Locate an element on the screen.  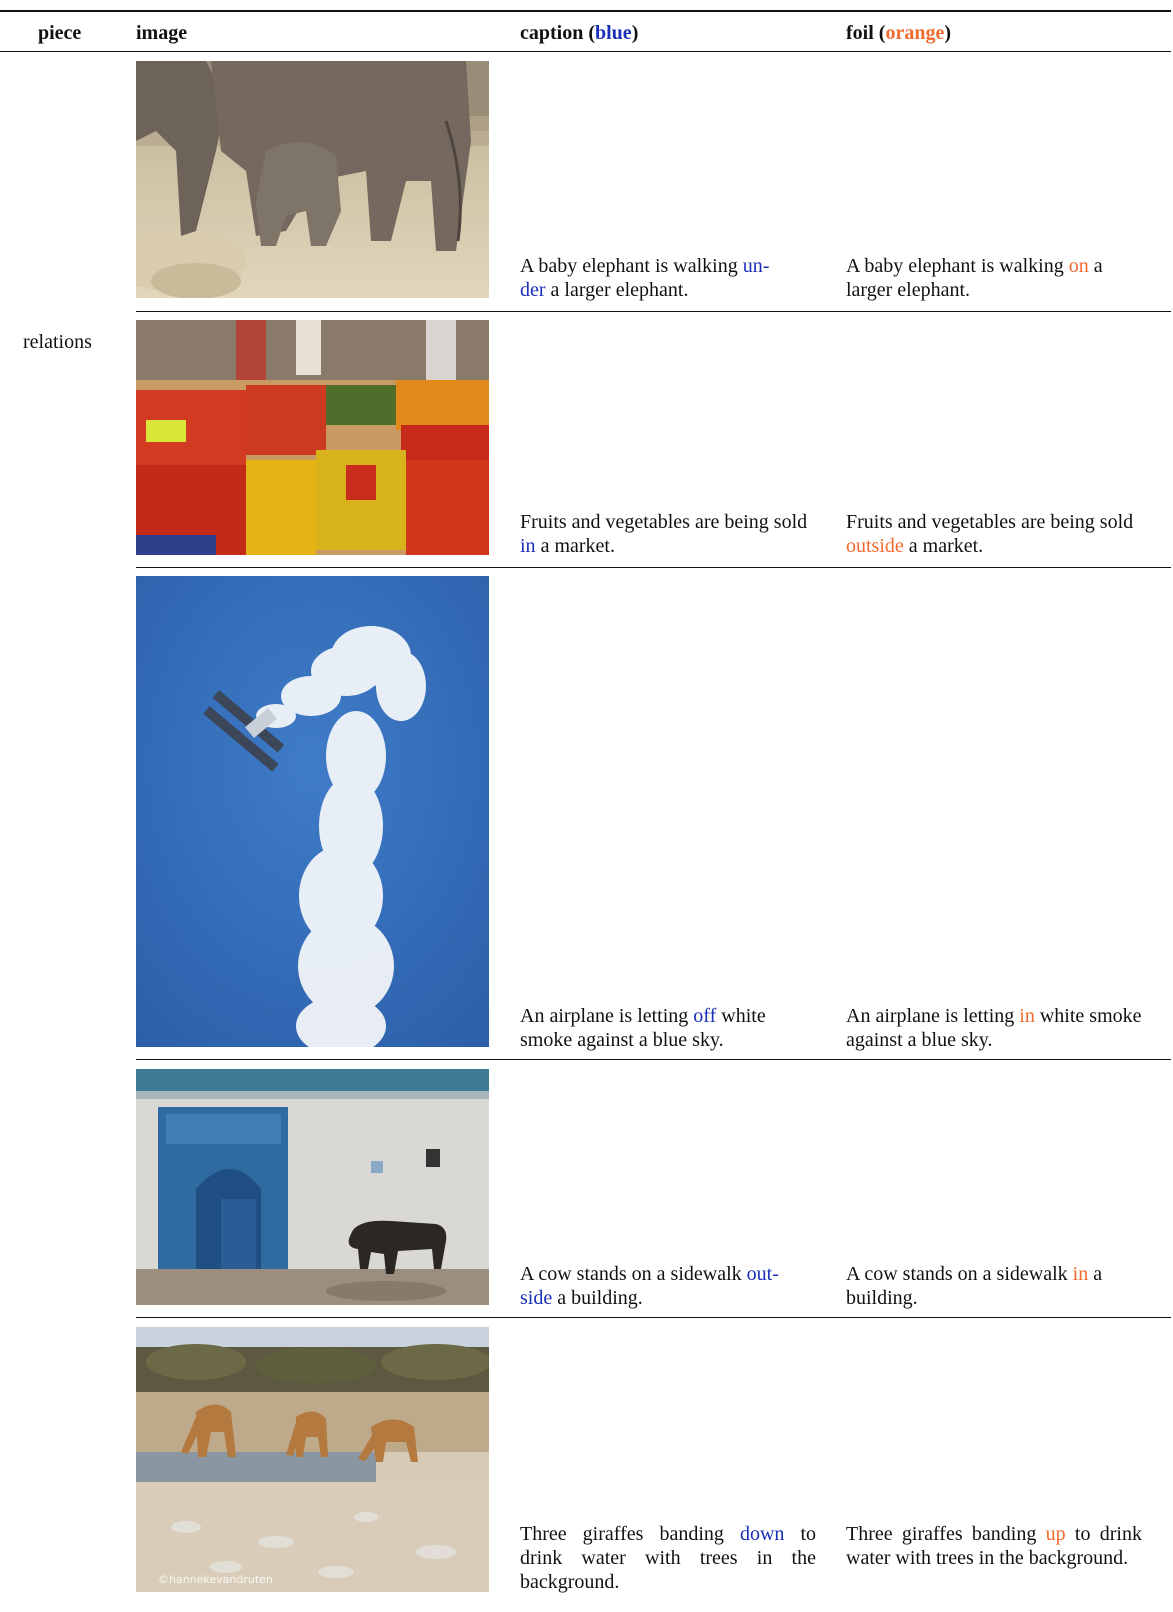
header-rule is located at coordinates (585, 51).